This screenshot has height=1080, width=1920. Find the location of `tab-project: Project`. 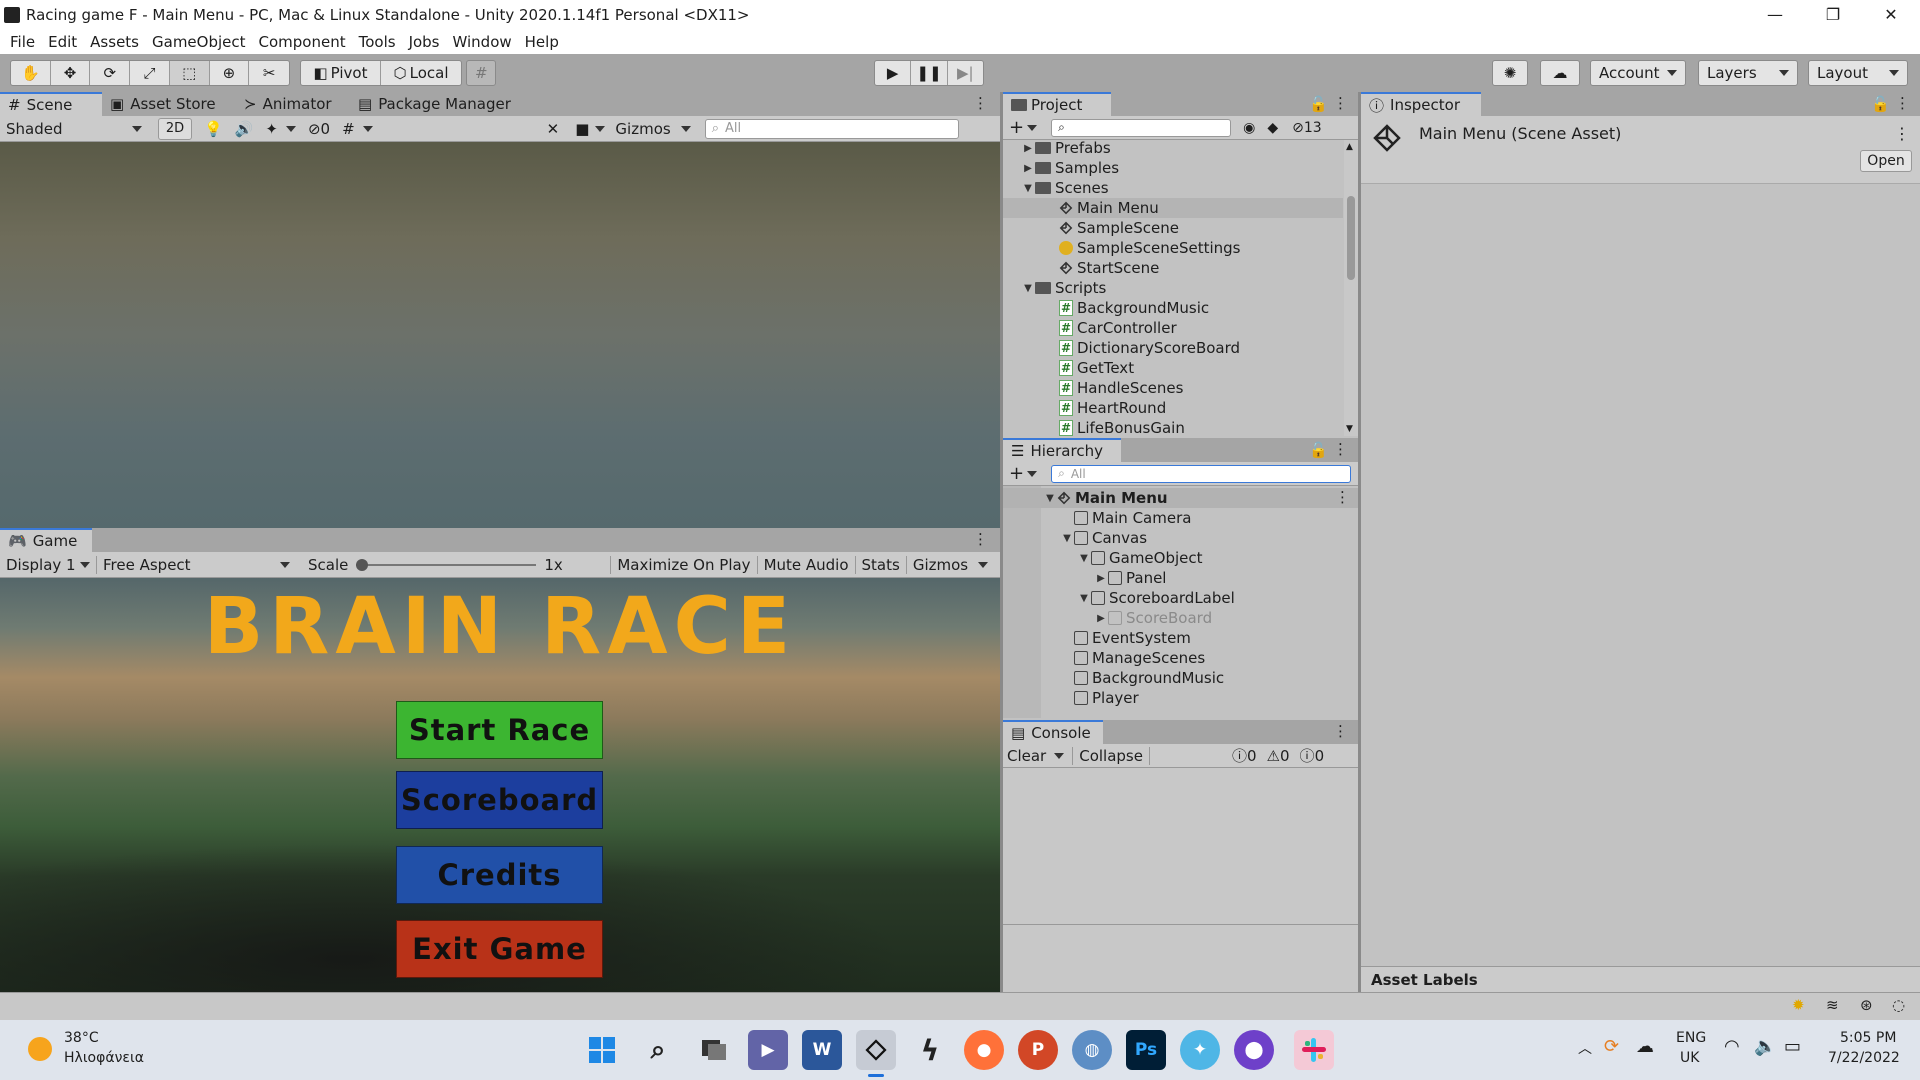

tab-project: Project is located at coordinates (1057, 104).